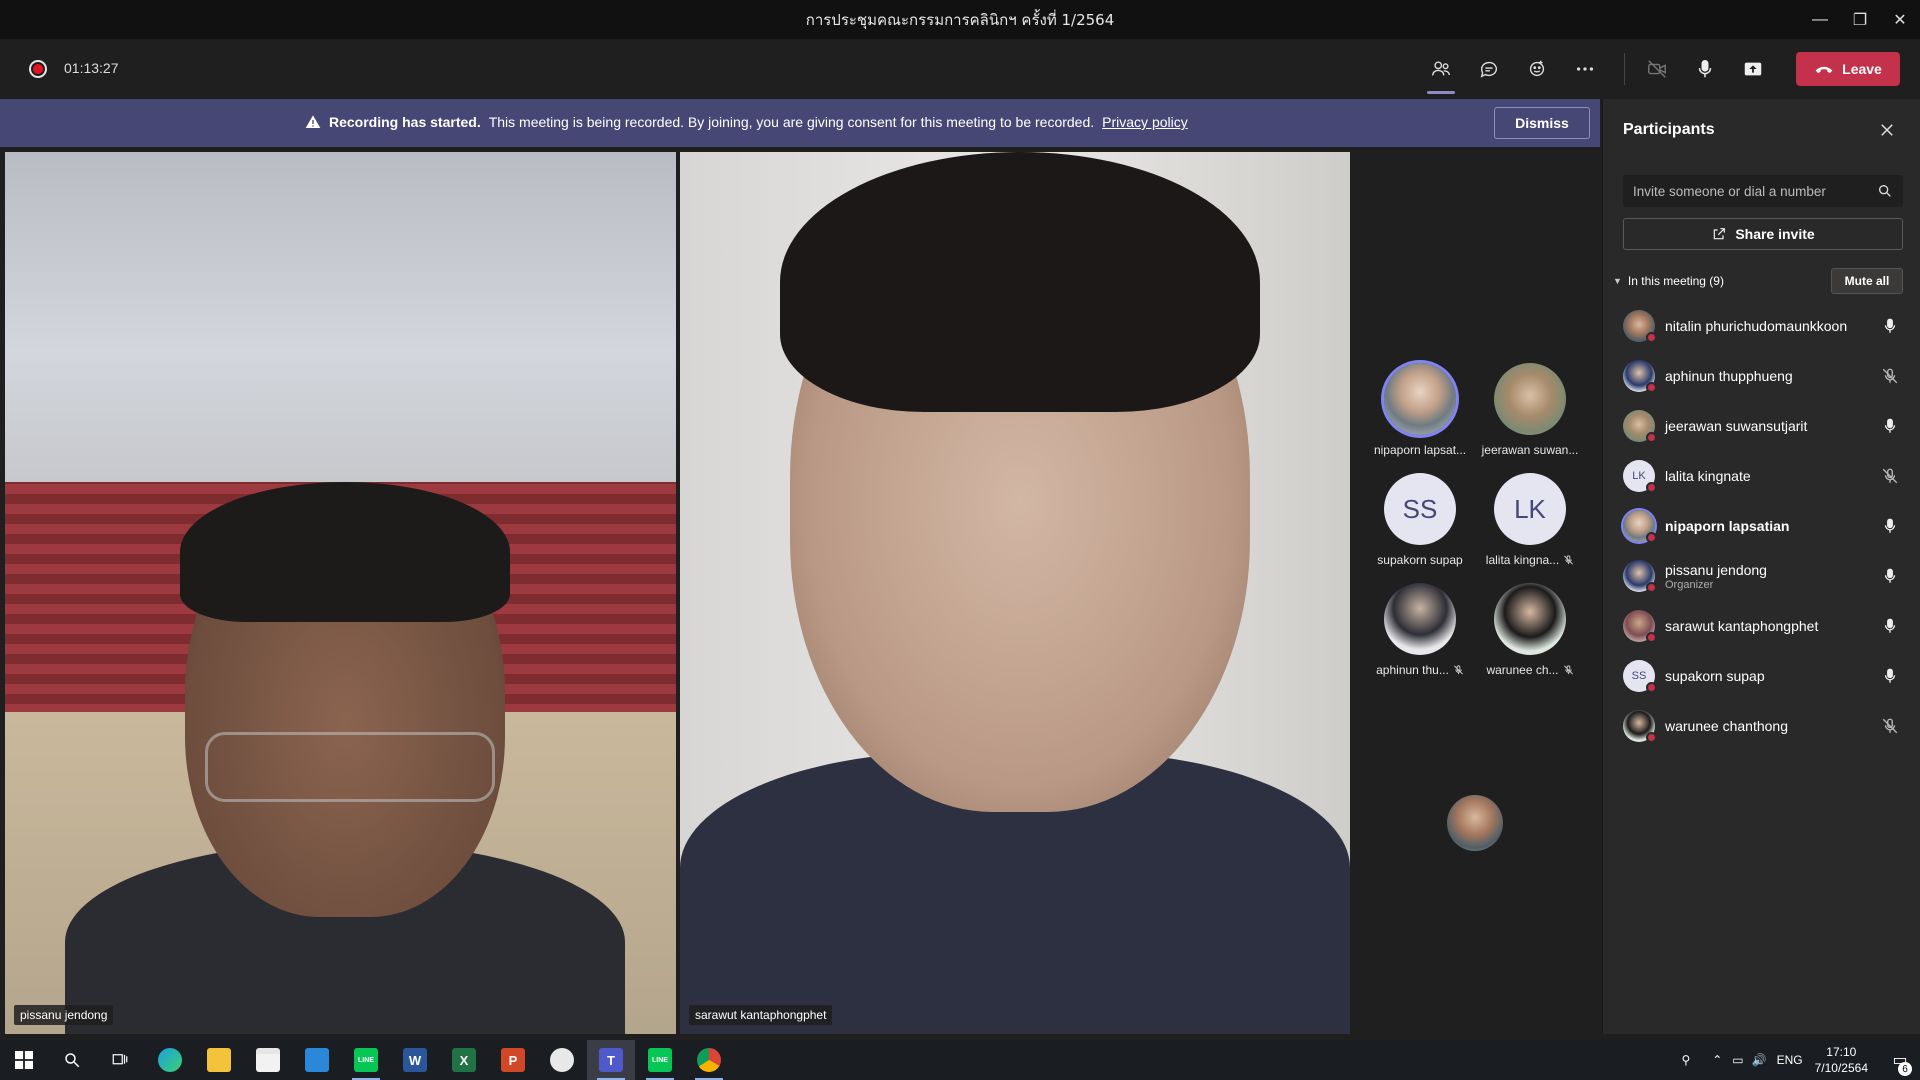 The image size is (1920, 1080). I want to click on phone-hangup-icon, so click(1824, 70).